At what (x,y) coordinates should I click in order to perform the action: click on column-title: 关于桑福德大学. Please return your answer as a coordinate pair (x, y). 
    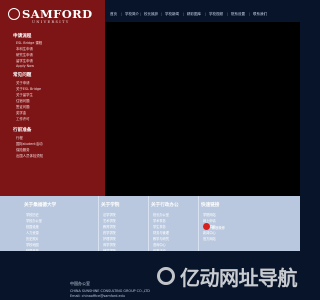
    Looking at the image, I should click on (40, 205).